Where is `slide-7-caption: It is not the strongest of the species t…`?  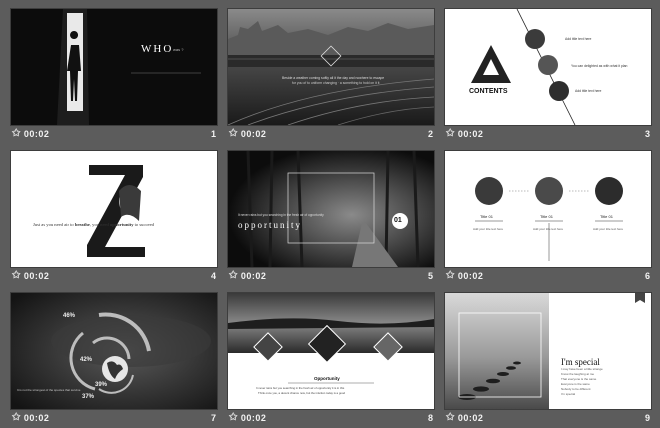 slide-7-caption: It is not the strongest of the species t… is located at coordinates (49, 390).